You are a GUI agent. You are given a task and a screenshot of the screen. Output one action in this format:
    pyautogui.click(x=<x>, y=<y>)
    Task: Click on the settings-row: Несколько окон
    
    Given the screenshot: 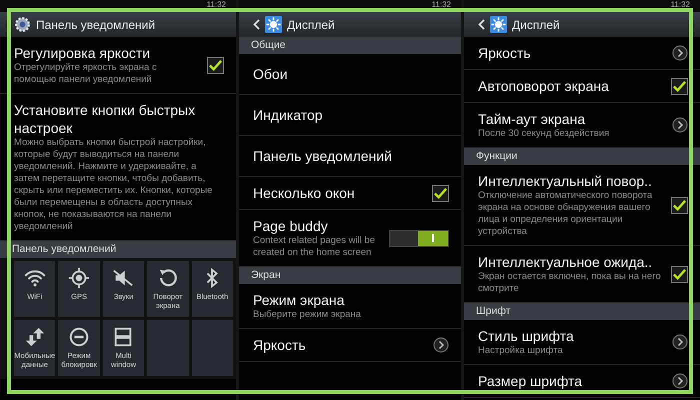 What is the action you would take?
    pyautogui.click(x=350, y=193)
    